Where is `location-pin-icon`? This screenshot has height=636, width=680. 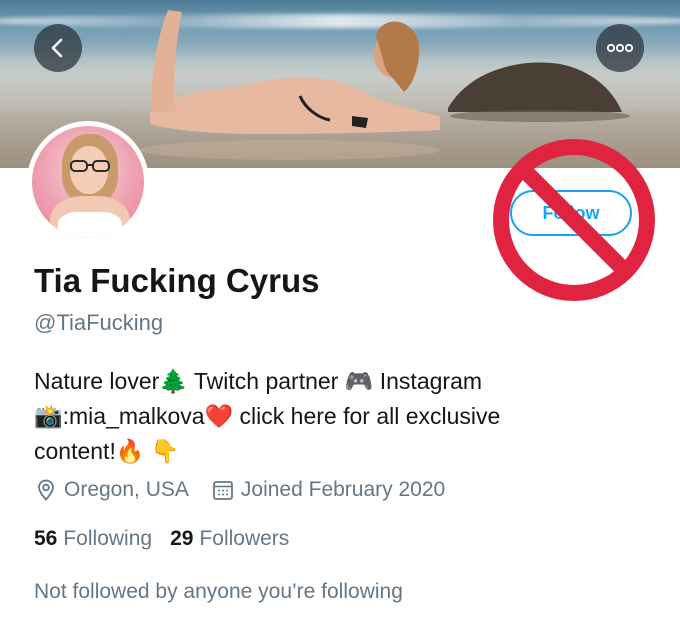
location-pin-icon is located at coordinates (46, 490).